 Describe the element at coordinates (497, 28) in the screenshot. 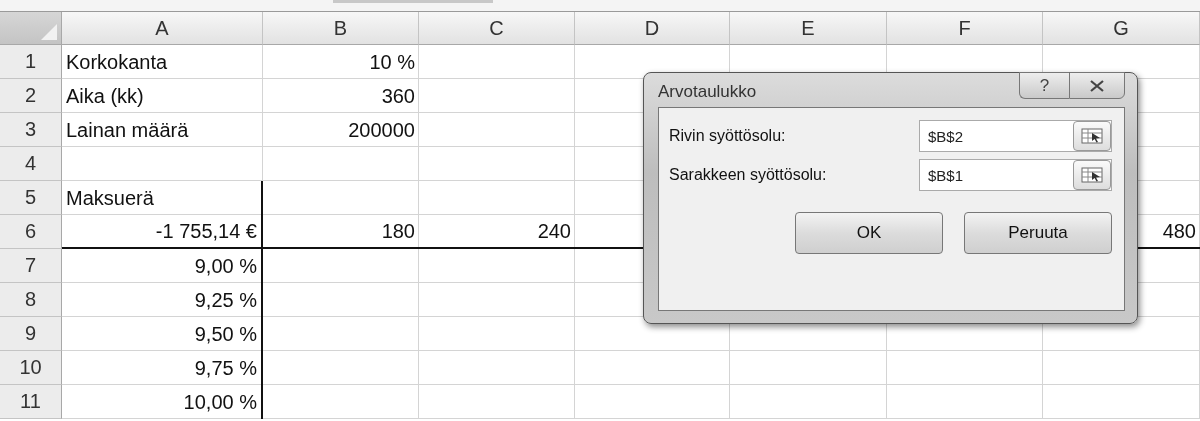

I see `column-header: C` at that location.